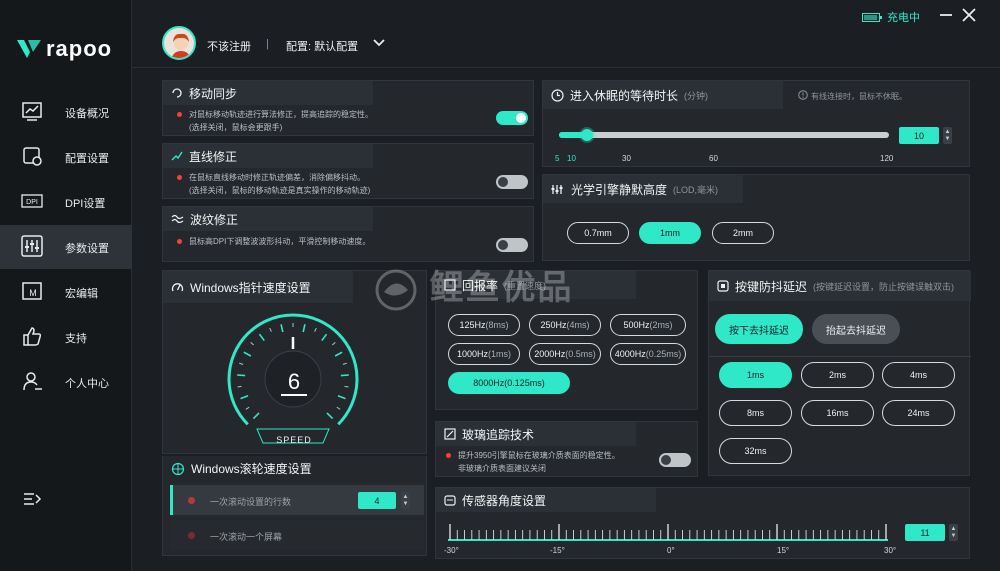 This screenshot has width=1000, height=571. What do you see at coordinates (32, 500) in the screenshot?
I see `menu-collapse-icon` at bounding box center [32, 500].